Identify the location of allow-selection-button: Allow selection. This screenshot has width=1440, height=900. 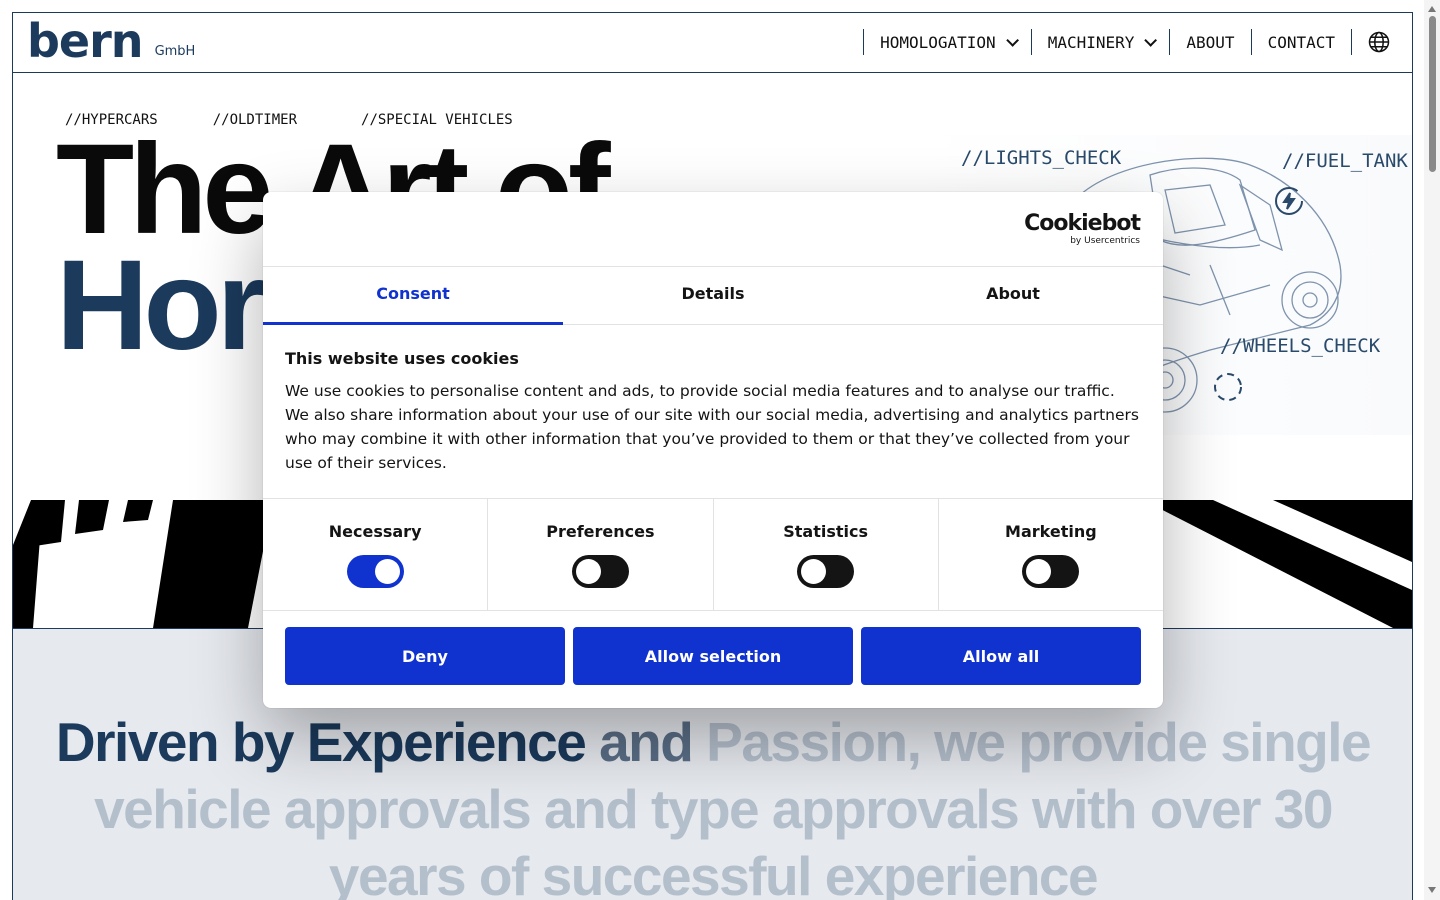
(713, 656).